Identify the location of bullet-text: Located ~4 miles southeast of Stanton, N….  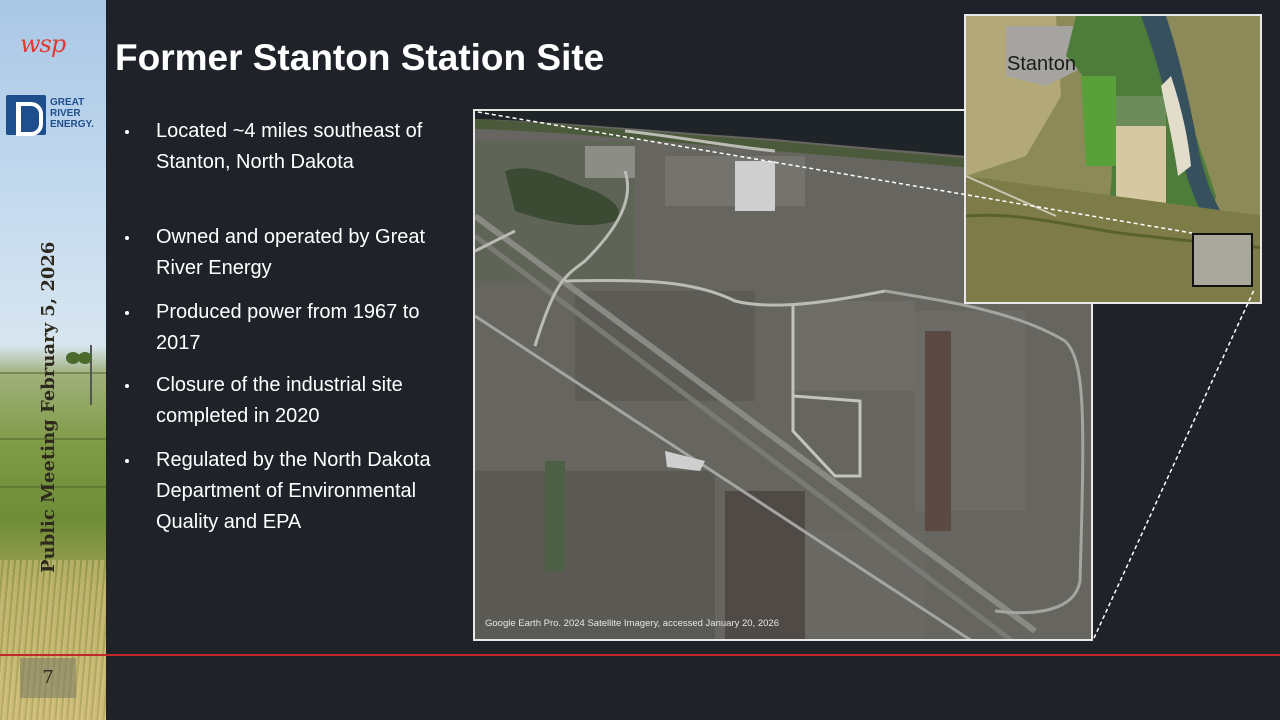
(289, 146).